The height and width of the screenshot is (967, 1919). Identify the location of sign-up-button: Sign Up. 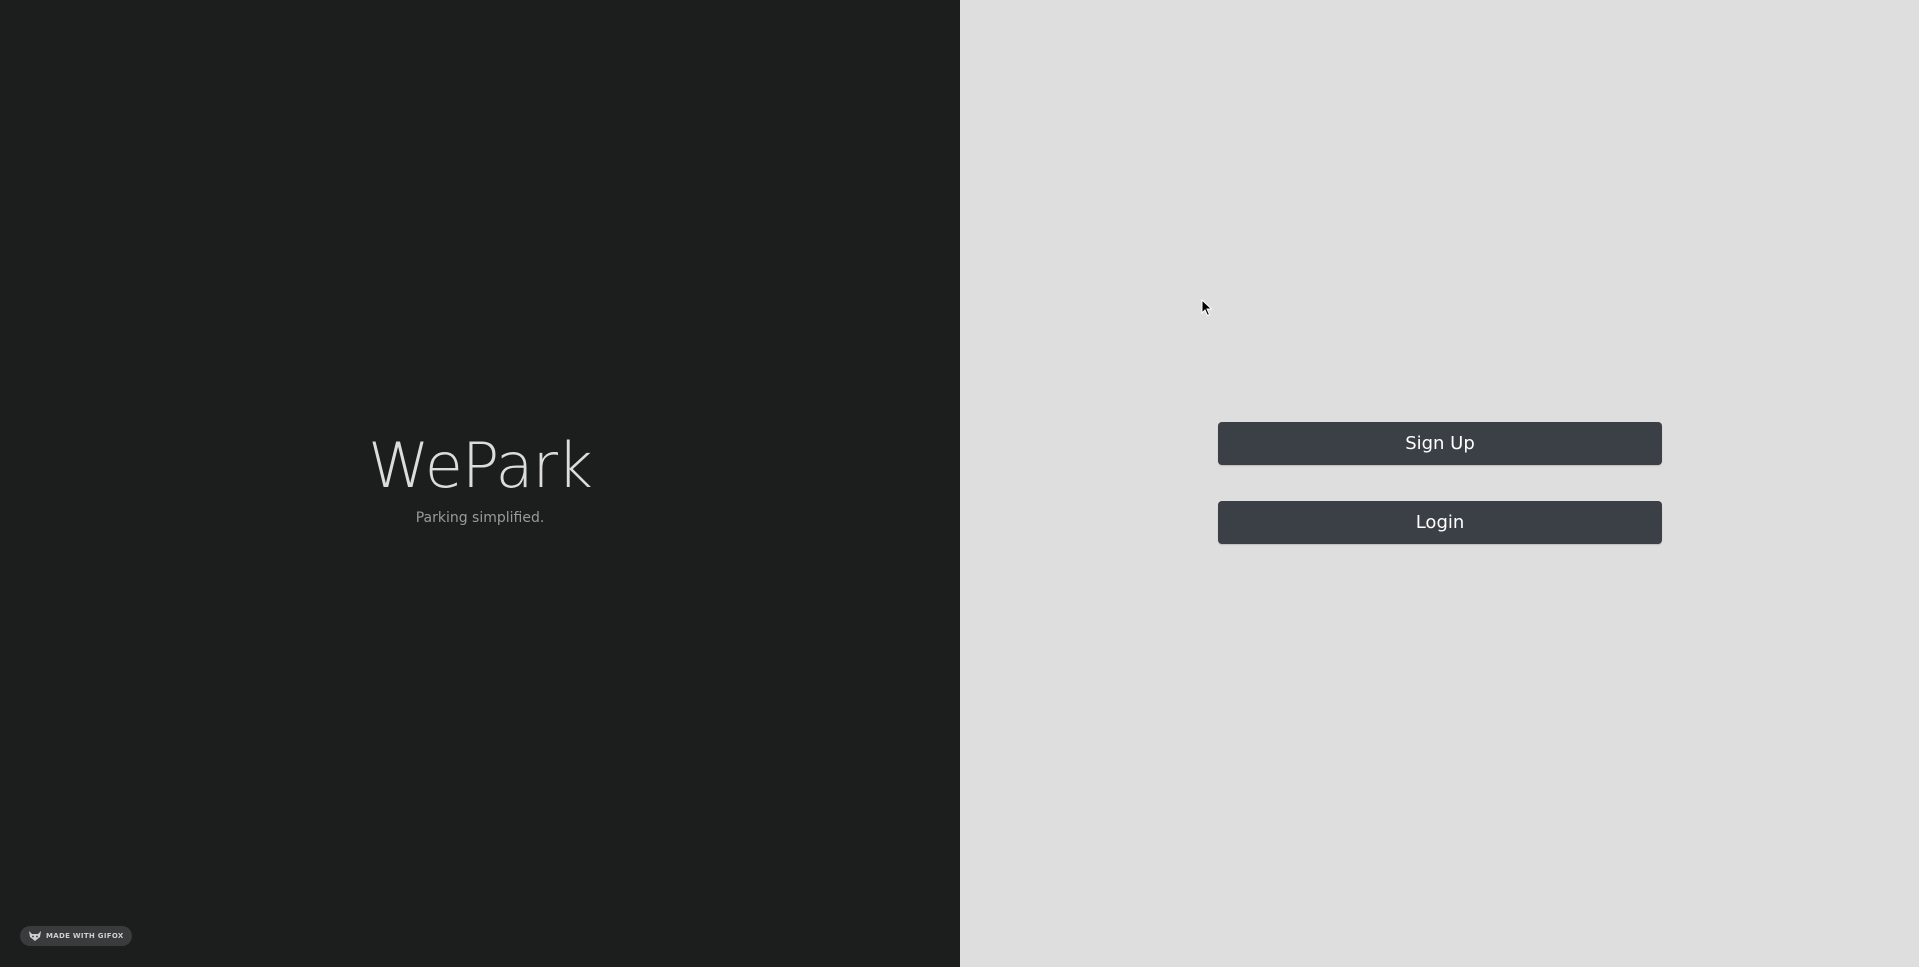
(1440, 443).